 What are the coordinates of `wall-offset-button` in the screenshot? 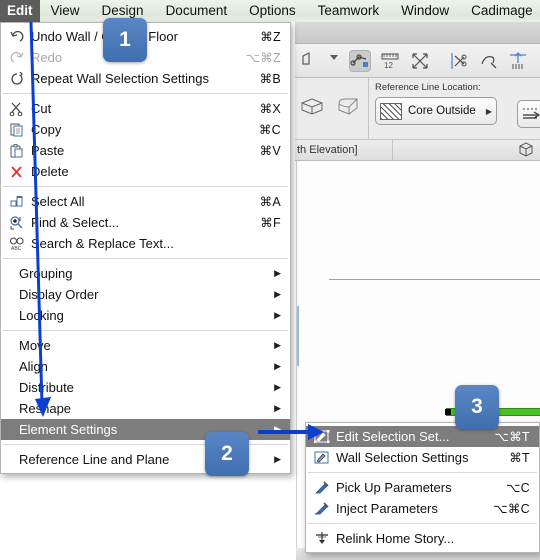 It's located at (528, 114).